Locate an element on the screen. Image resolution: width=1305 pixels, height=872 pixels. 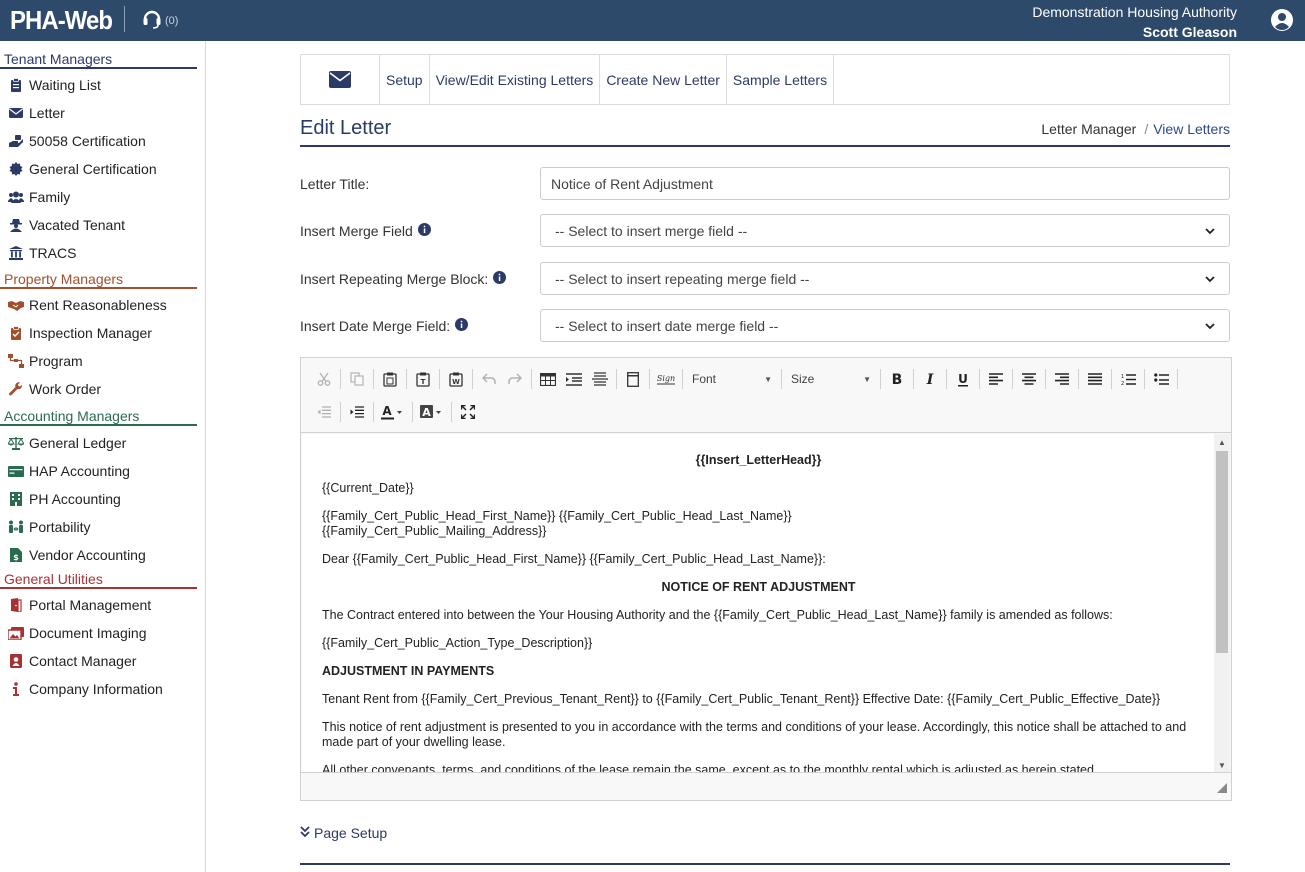
sidebar-item-vendor-accounting: $ Vendor Accounting is located at coordinates (102, 555).